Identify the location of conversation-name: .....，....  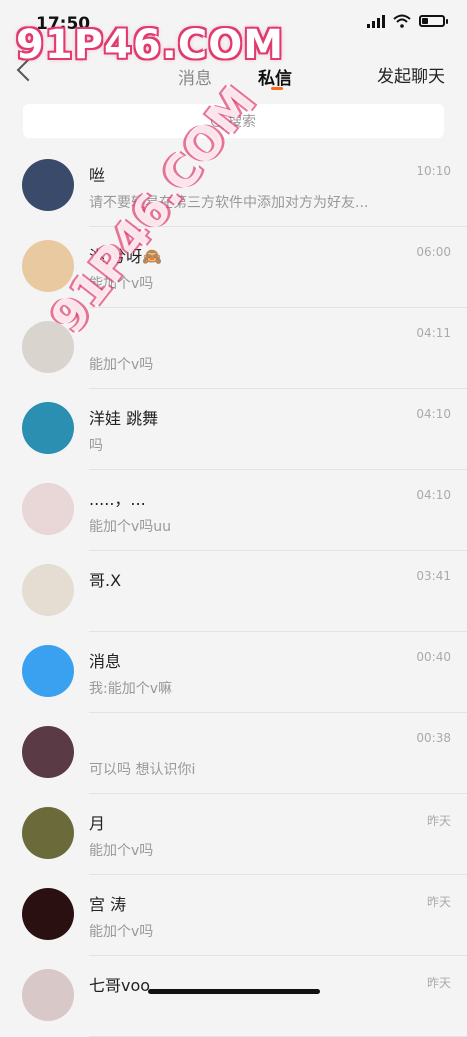
(117, 499).